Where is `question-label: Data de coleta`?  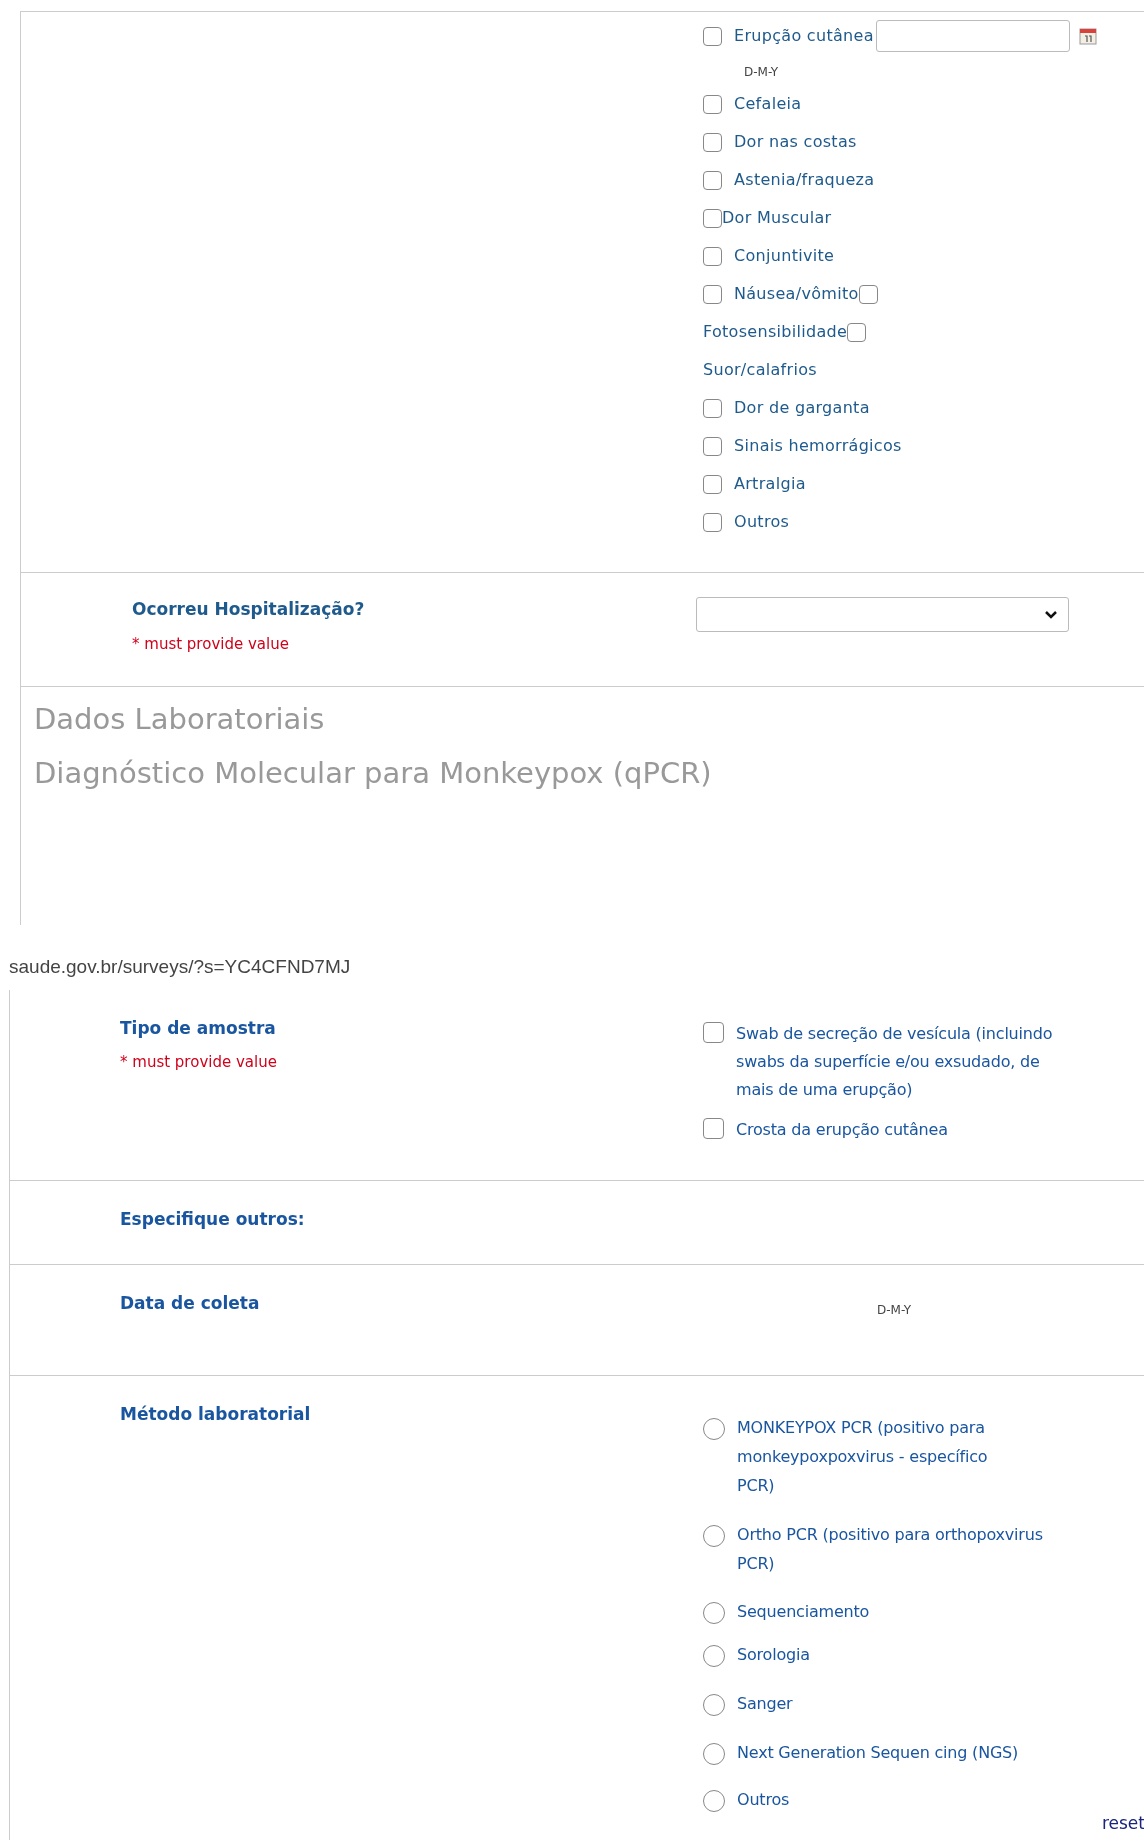
question-label: Data de coleta is located at coordinates (190, 1303).